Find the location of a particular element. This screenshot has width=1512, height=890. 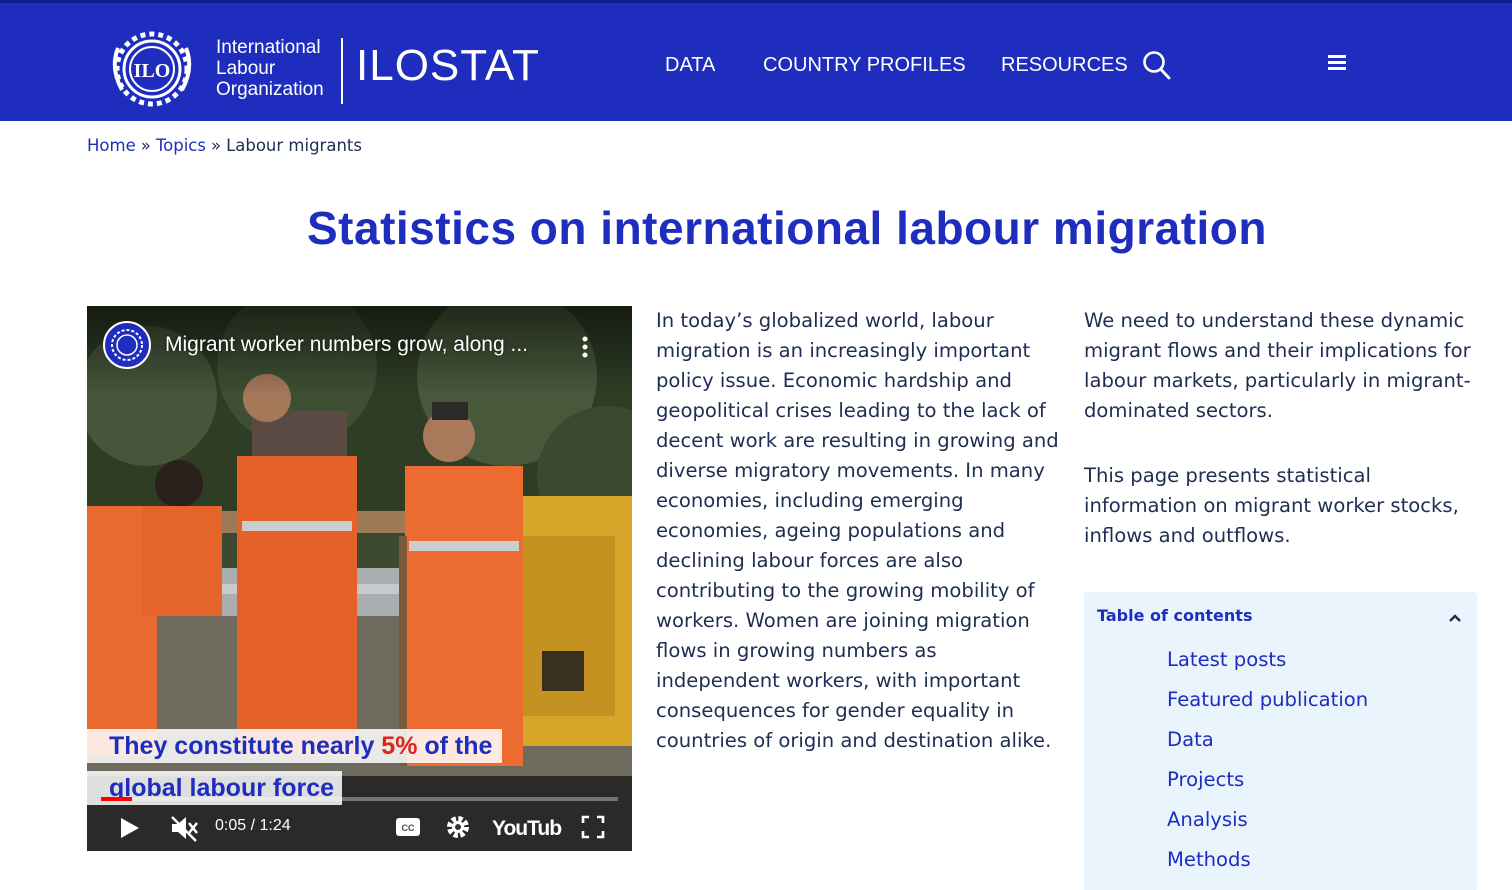

hamburger-menu-icon is located at coordinates (1337, 62).